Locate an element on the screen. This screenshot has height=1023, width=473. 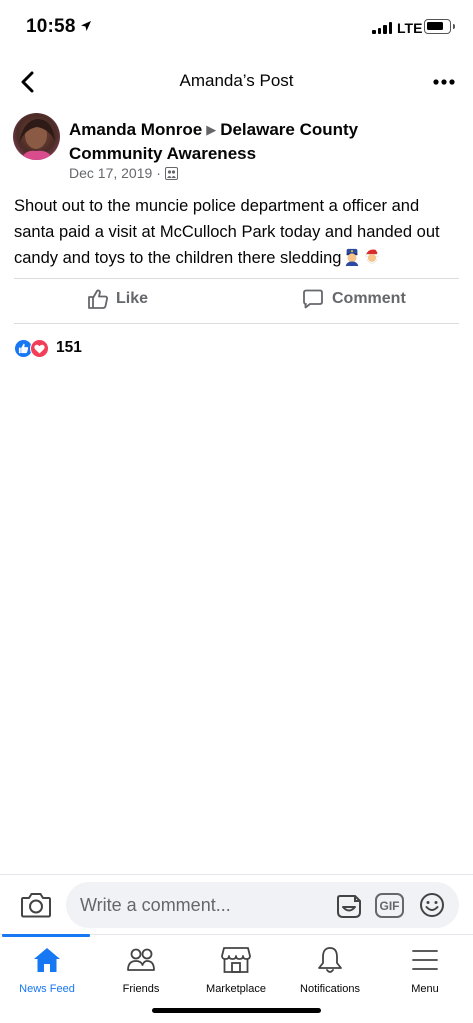
battery-icon is located at coordinates (439, 26).